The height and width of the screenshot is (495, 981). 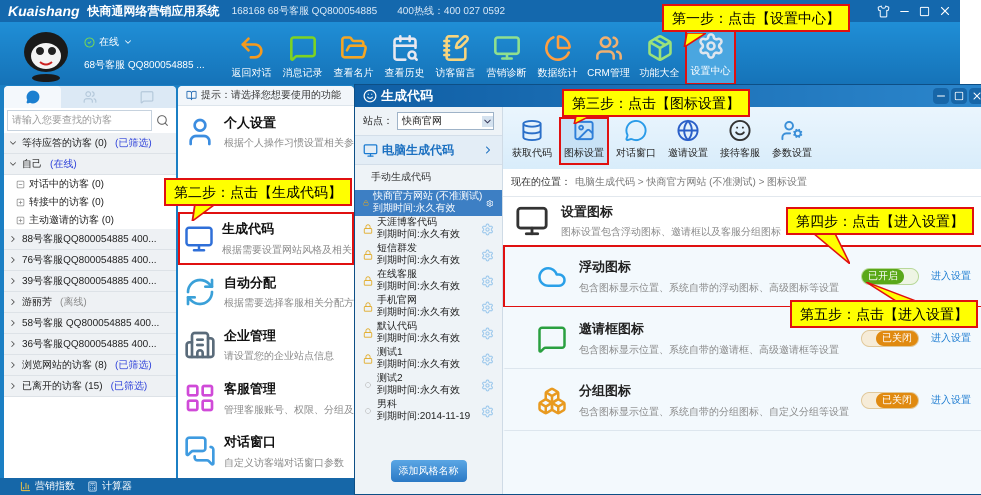 I want to click on skin-icon, so click(x=883, y=11).